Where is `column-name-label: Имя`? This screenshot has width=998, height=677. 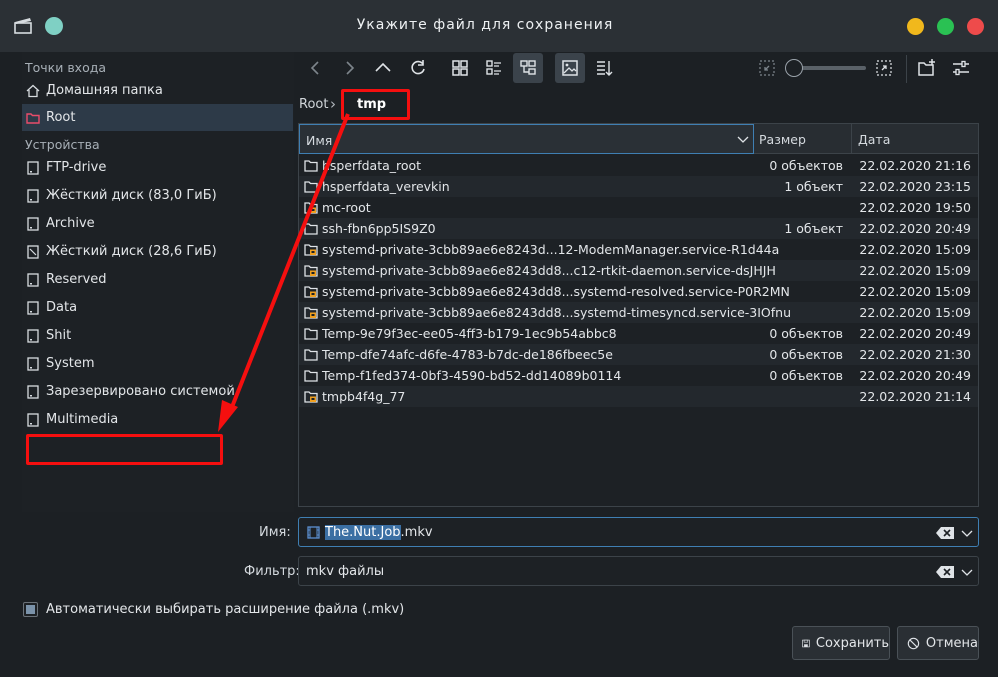 column-name-label: Имя is located at coordinates (319, 140).